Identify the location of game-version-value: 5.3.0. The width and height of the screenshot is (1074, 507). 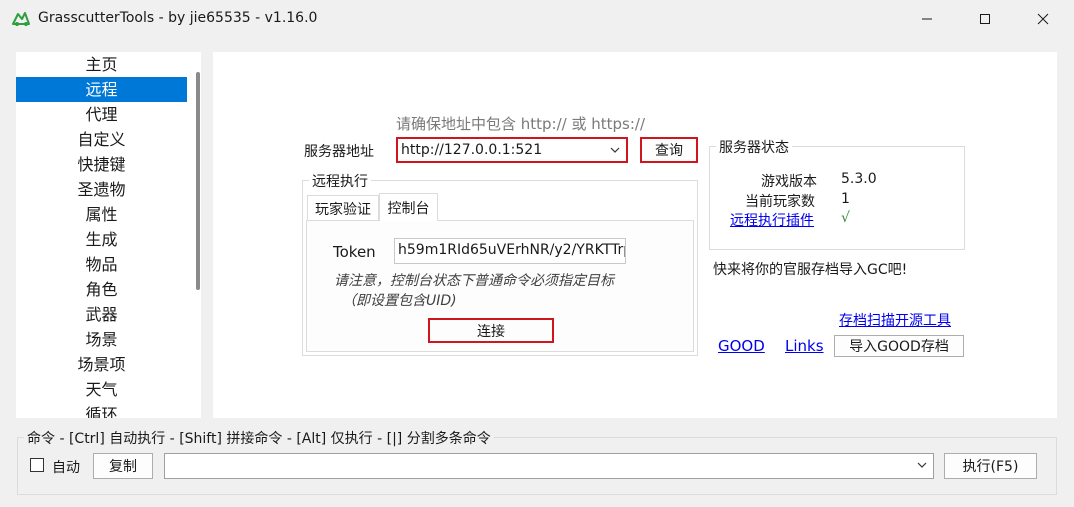
(859, 179).